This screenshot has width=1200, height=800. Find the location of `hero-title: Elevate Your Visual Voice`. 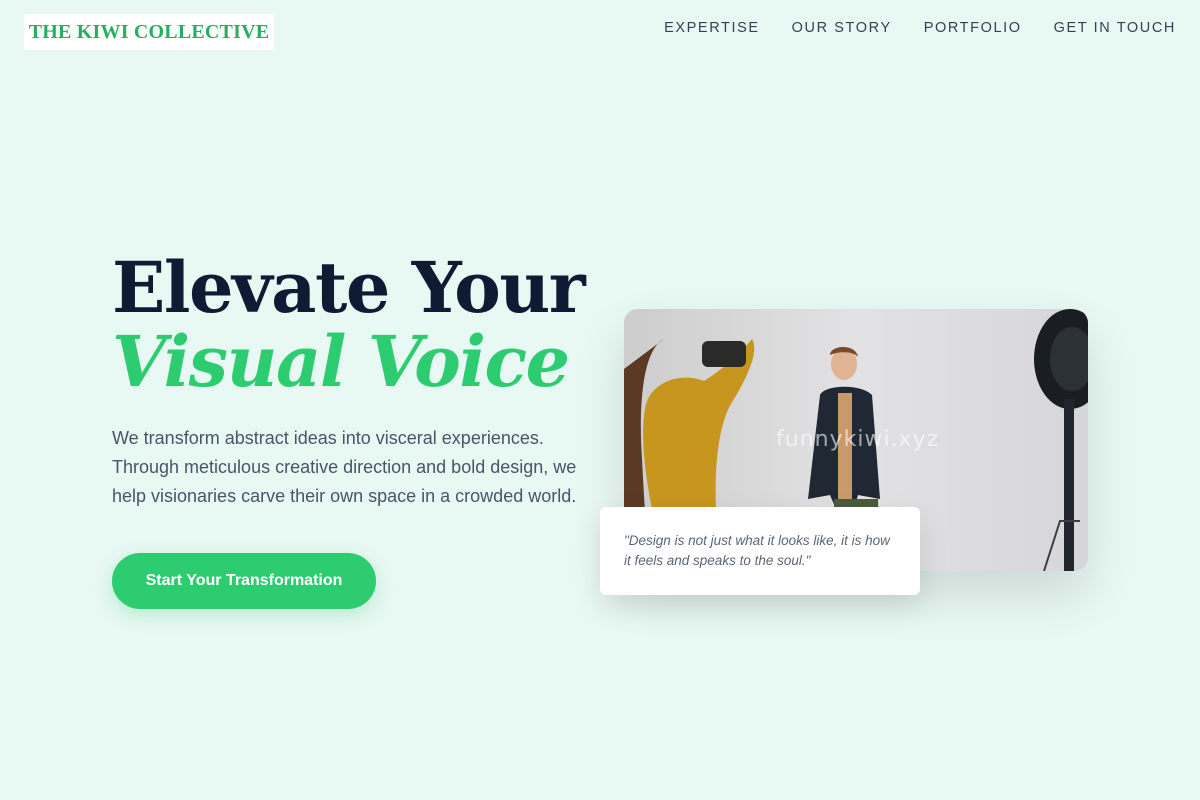

hero-title: Elevate Your Visual Voice is located at coordinates (352, 324).